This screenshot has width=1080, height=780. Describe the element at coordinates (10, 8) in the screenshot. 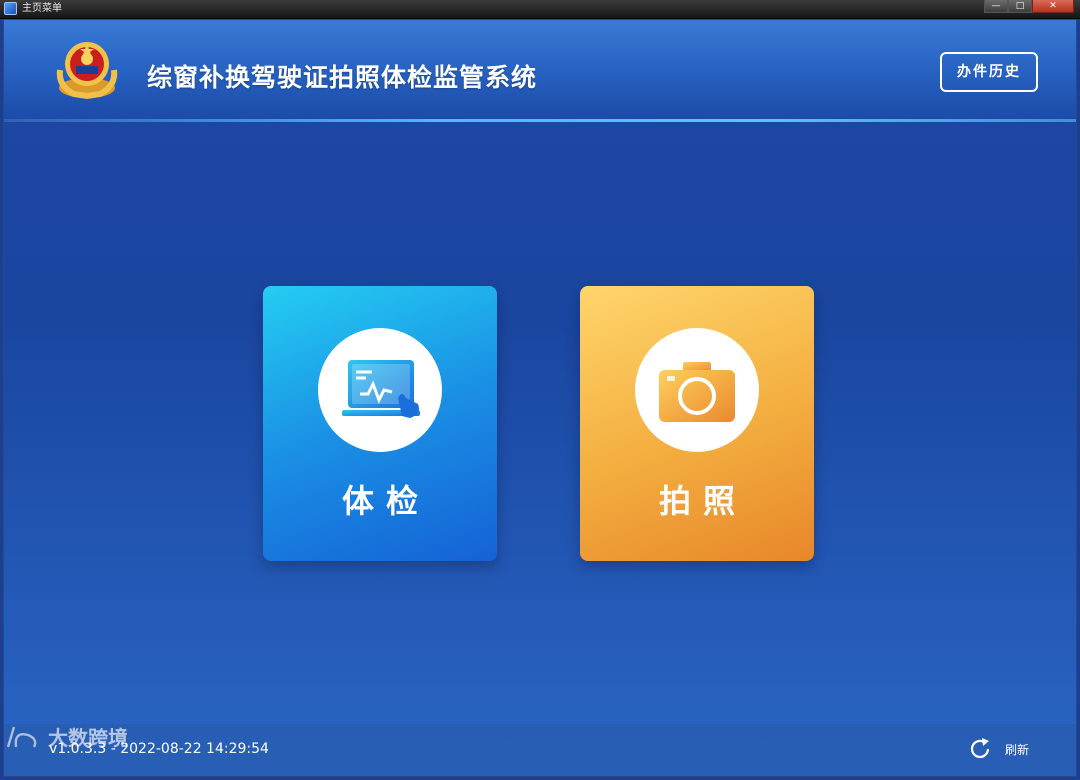

I see `app-icon` at that location.